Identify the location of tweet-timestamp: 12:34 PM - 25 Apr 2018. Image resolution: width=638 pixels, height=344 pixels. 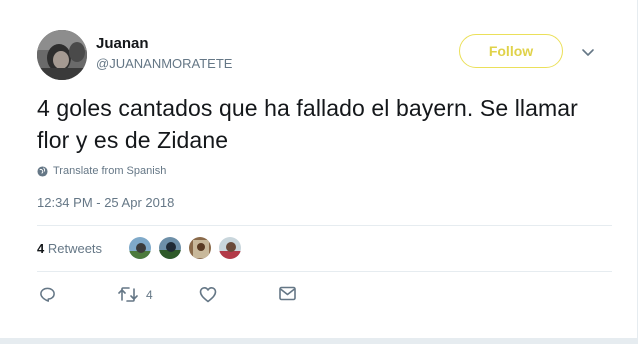
(105, 202).